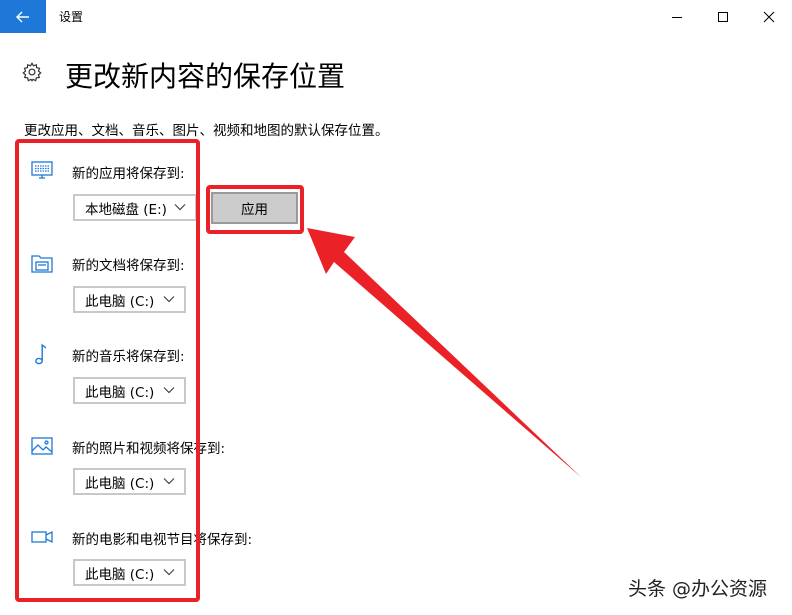 Image resolution: width=792 pixels, height=615 pixels. Describe the element at coordinates (698, 589) in the screenshot. I see `watermark: 头条 @办公资源` at that location.